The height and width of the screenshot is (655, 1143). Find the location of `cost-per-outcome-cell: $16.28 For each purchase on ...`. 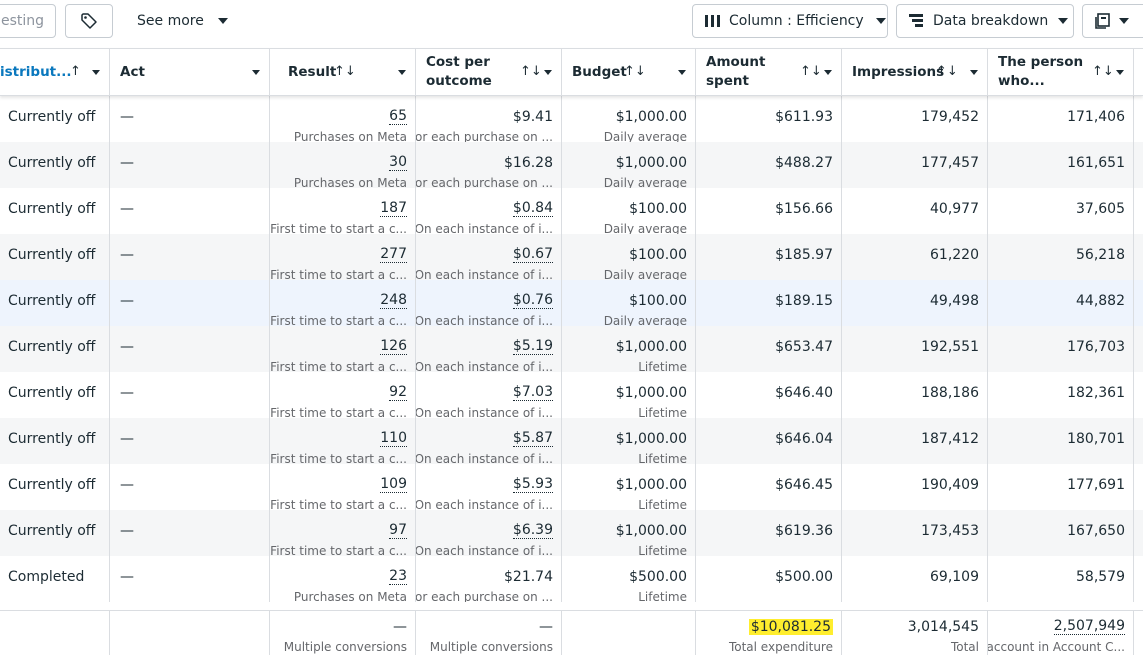

cost-per-outcome-cell: $16.28 For each purchase on ... is located at coordinates (489, 165).